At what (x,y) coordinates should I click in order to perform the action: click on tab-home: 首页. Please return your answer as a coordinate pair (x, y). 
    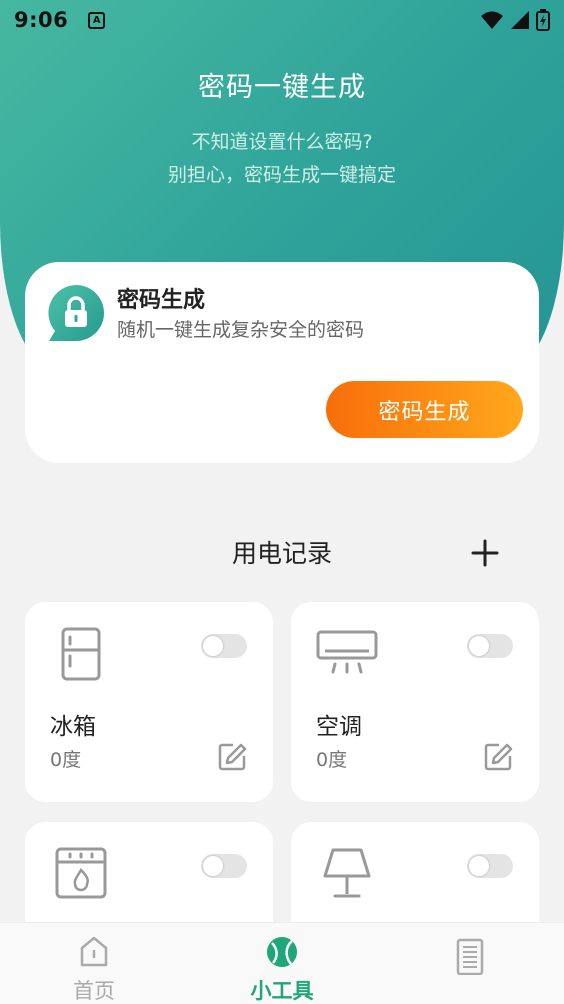
    Looking at the image, I should click on (94, 963).